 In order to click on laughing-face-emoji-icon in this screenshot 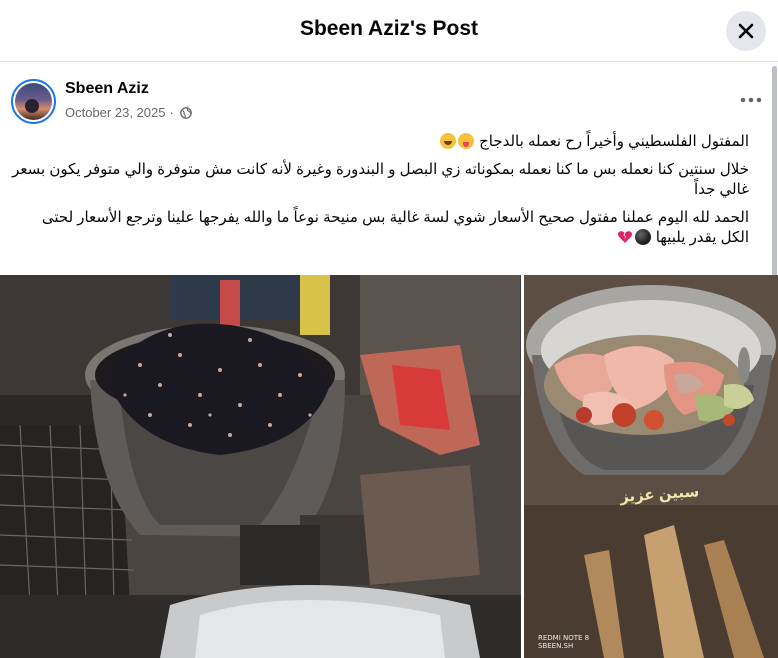, I will do `click(447, 141)`.